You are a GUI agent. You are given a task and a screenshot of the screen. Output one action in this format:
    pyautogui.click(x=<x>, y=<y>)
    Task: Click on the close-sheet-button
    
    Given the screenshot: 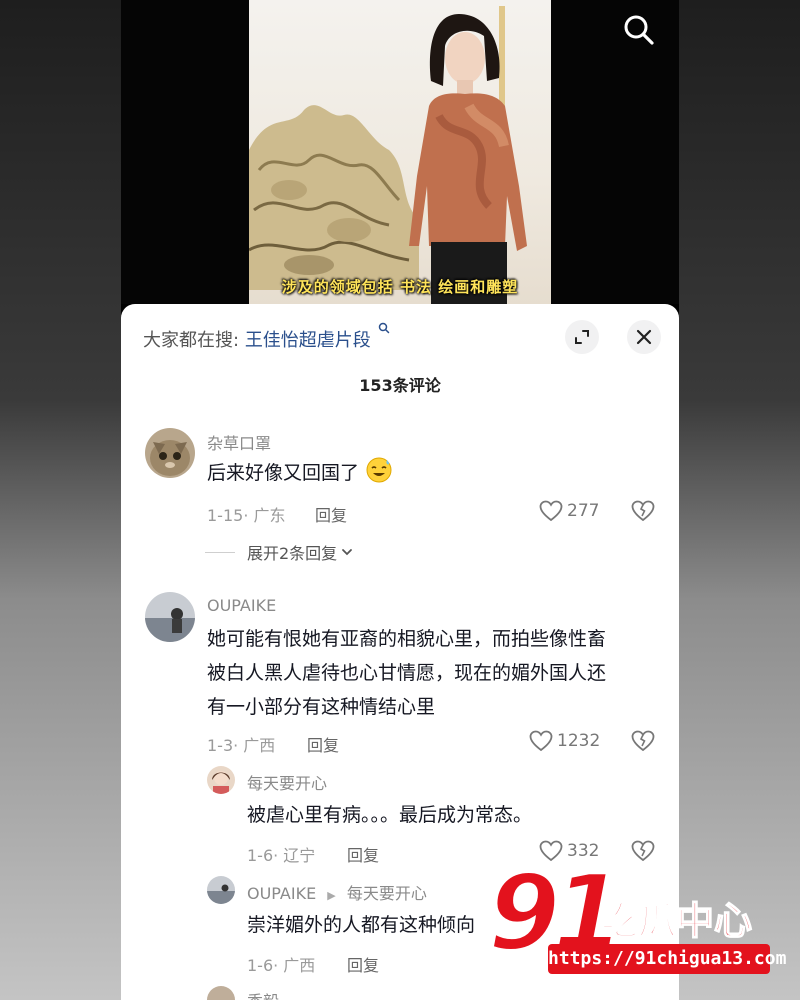 What is the action you would take?
    pyautogui.click(x=644, y=337)
    